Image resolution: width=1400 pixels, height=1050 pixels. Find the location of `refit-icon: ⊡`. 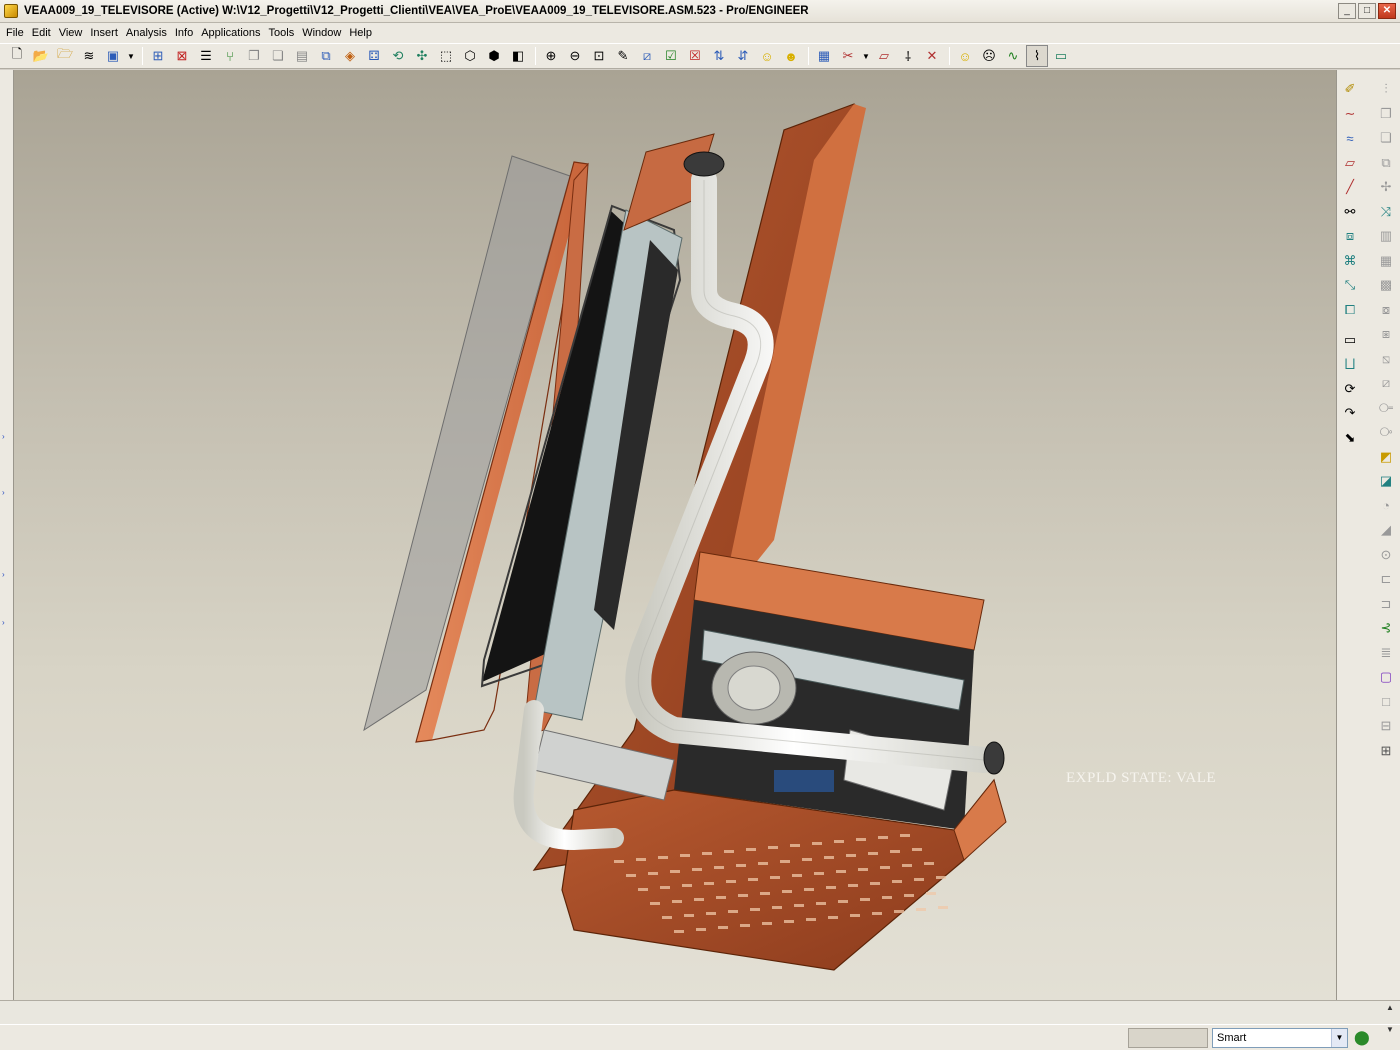

refit-icon: ⊡ is located at coordinates (599, 56).